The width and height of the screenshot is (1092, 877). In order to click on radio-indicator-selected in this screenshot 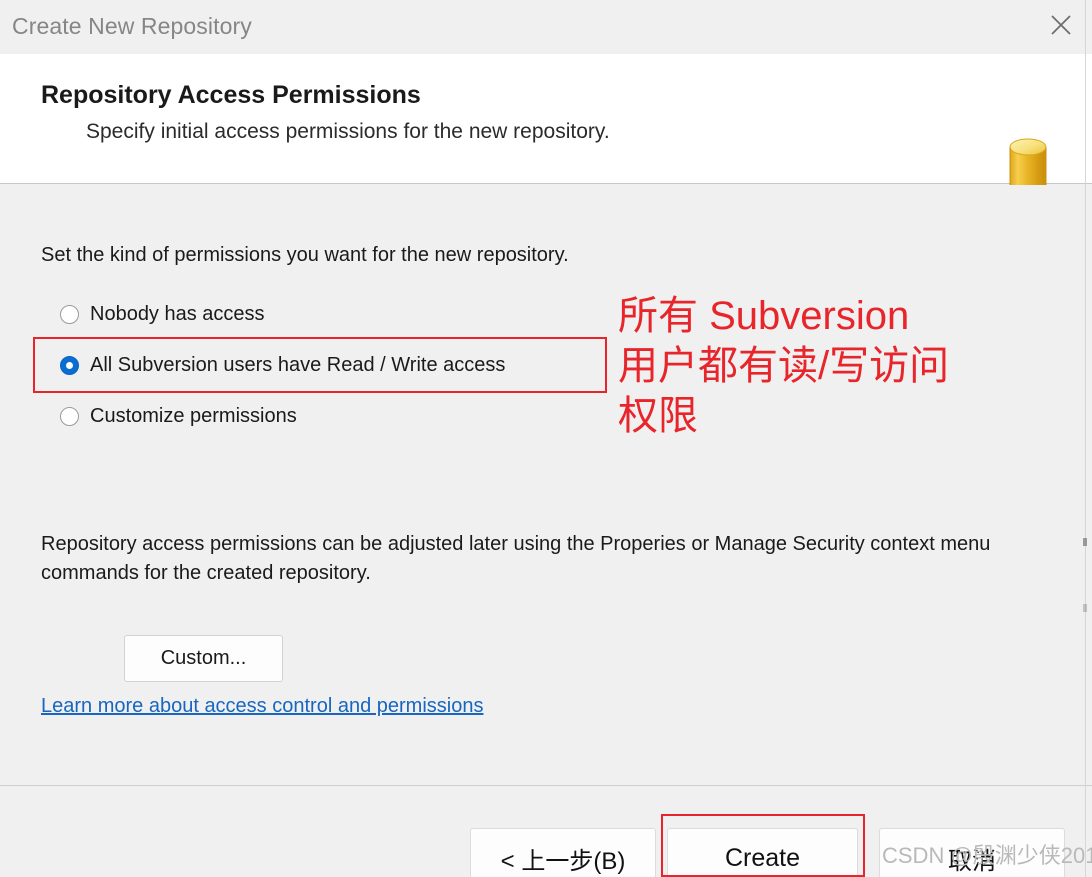, I will do `click(69, 365)`.